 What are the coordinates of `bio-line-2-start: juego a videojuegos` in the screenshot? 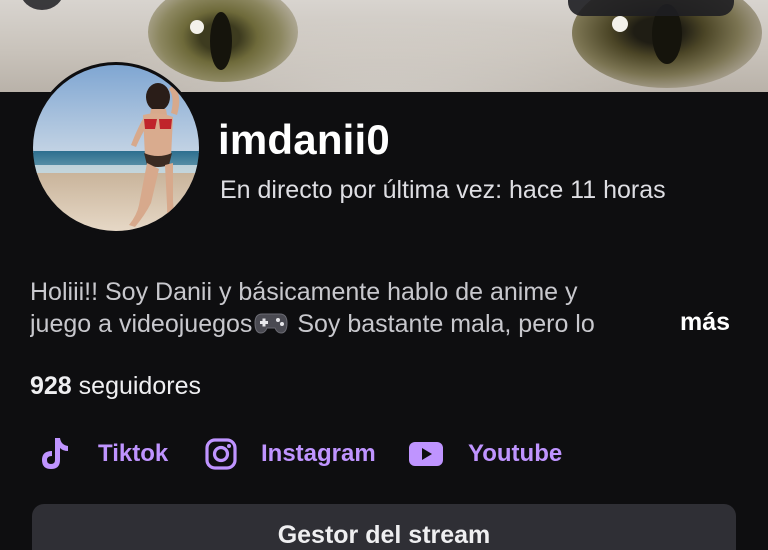 It's located at (141, 324).